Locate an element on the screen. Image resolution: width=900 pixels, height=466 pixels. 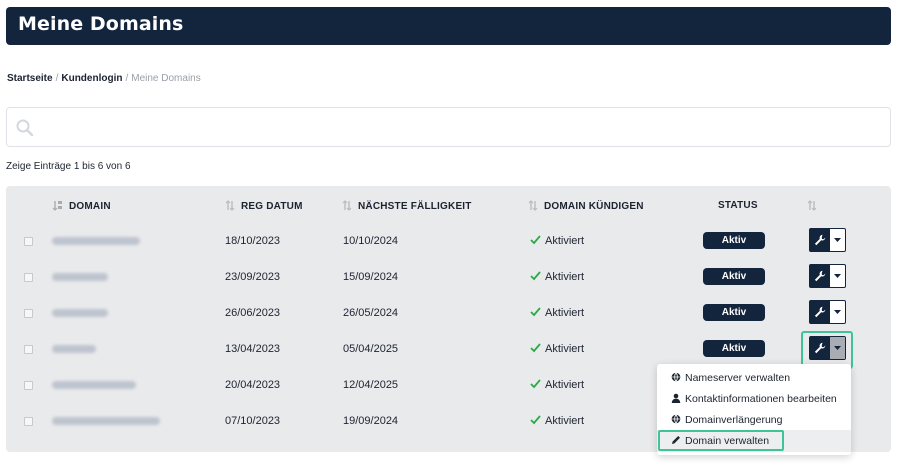
column-label: REG DATUM is located at coordinates (272, 206).